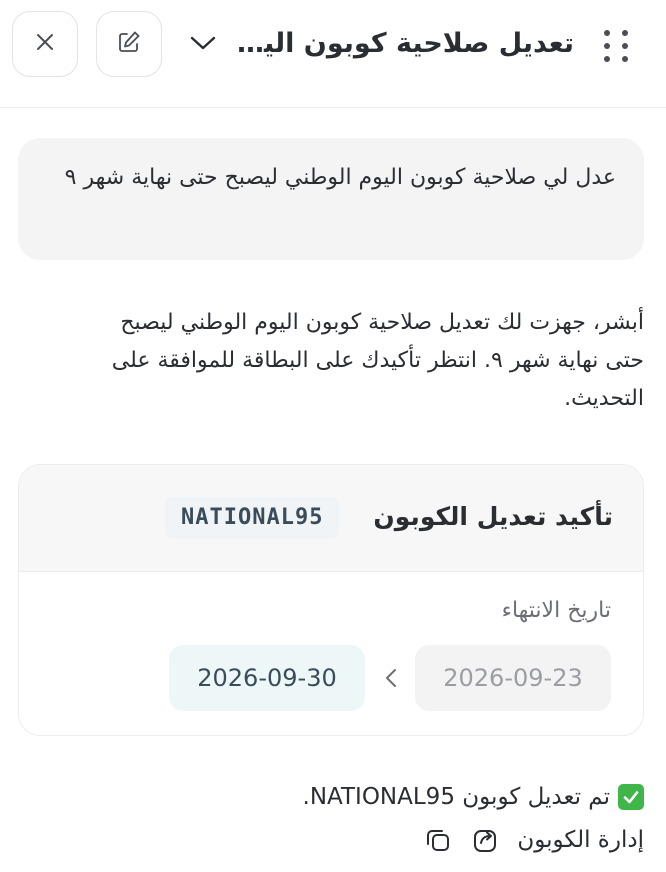  Describe the element at coordinates (556, 610) in the screenshot. I see `expiry-label: تاريخ الانتهاء` at that location.